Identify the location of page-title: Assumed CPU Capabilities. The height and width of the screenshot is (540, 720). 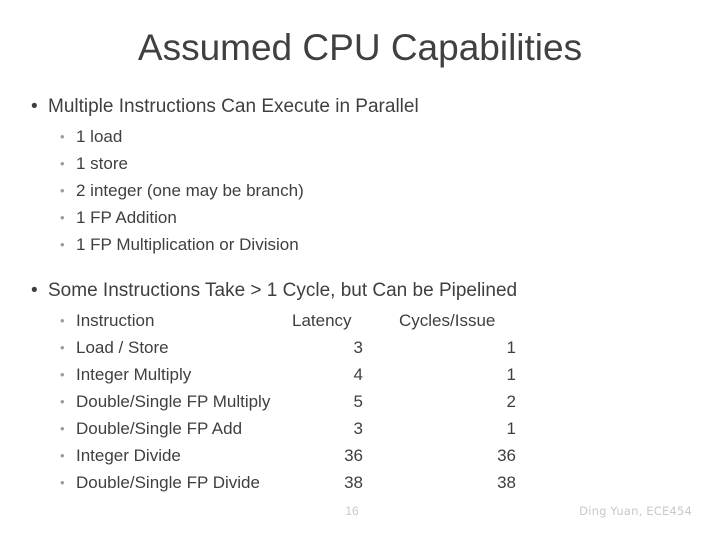
(360, 47).